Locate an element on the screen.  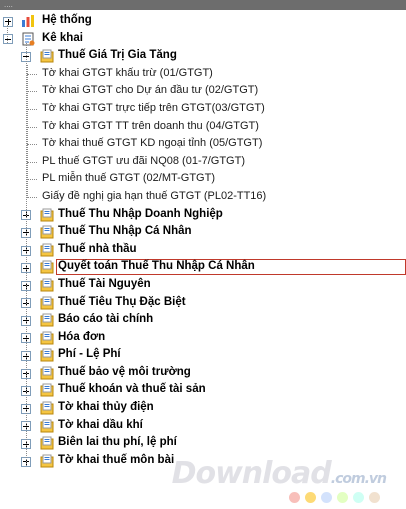
tax-group-label: Thuế Tài Nguyên is located at coordinates (104, 283).